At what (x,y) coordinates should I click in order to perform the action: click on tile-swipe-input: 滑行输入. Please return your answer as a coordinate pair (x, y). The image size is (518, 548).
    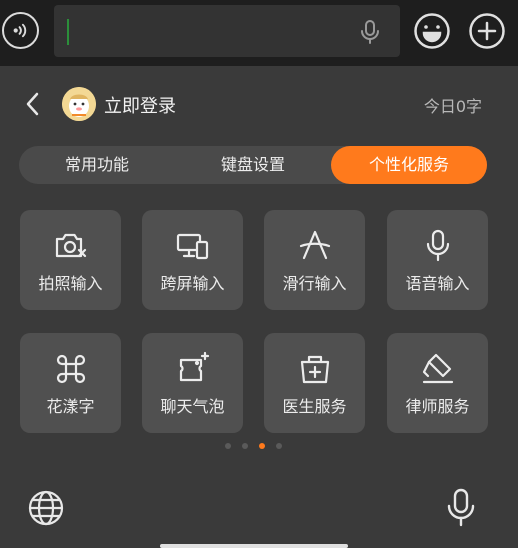
    Looking at the image, I should click on (314, 260).